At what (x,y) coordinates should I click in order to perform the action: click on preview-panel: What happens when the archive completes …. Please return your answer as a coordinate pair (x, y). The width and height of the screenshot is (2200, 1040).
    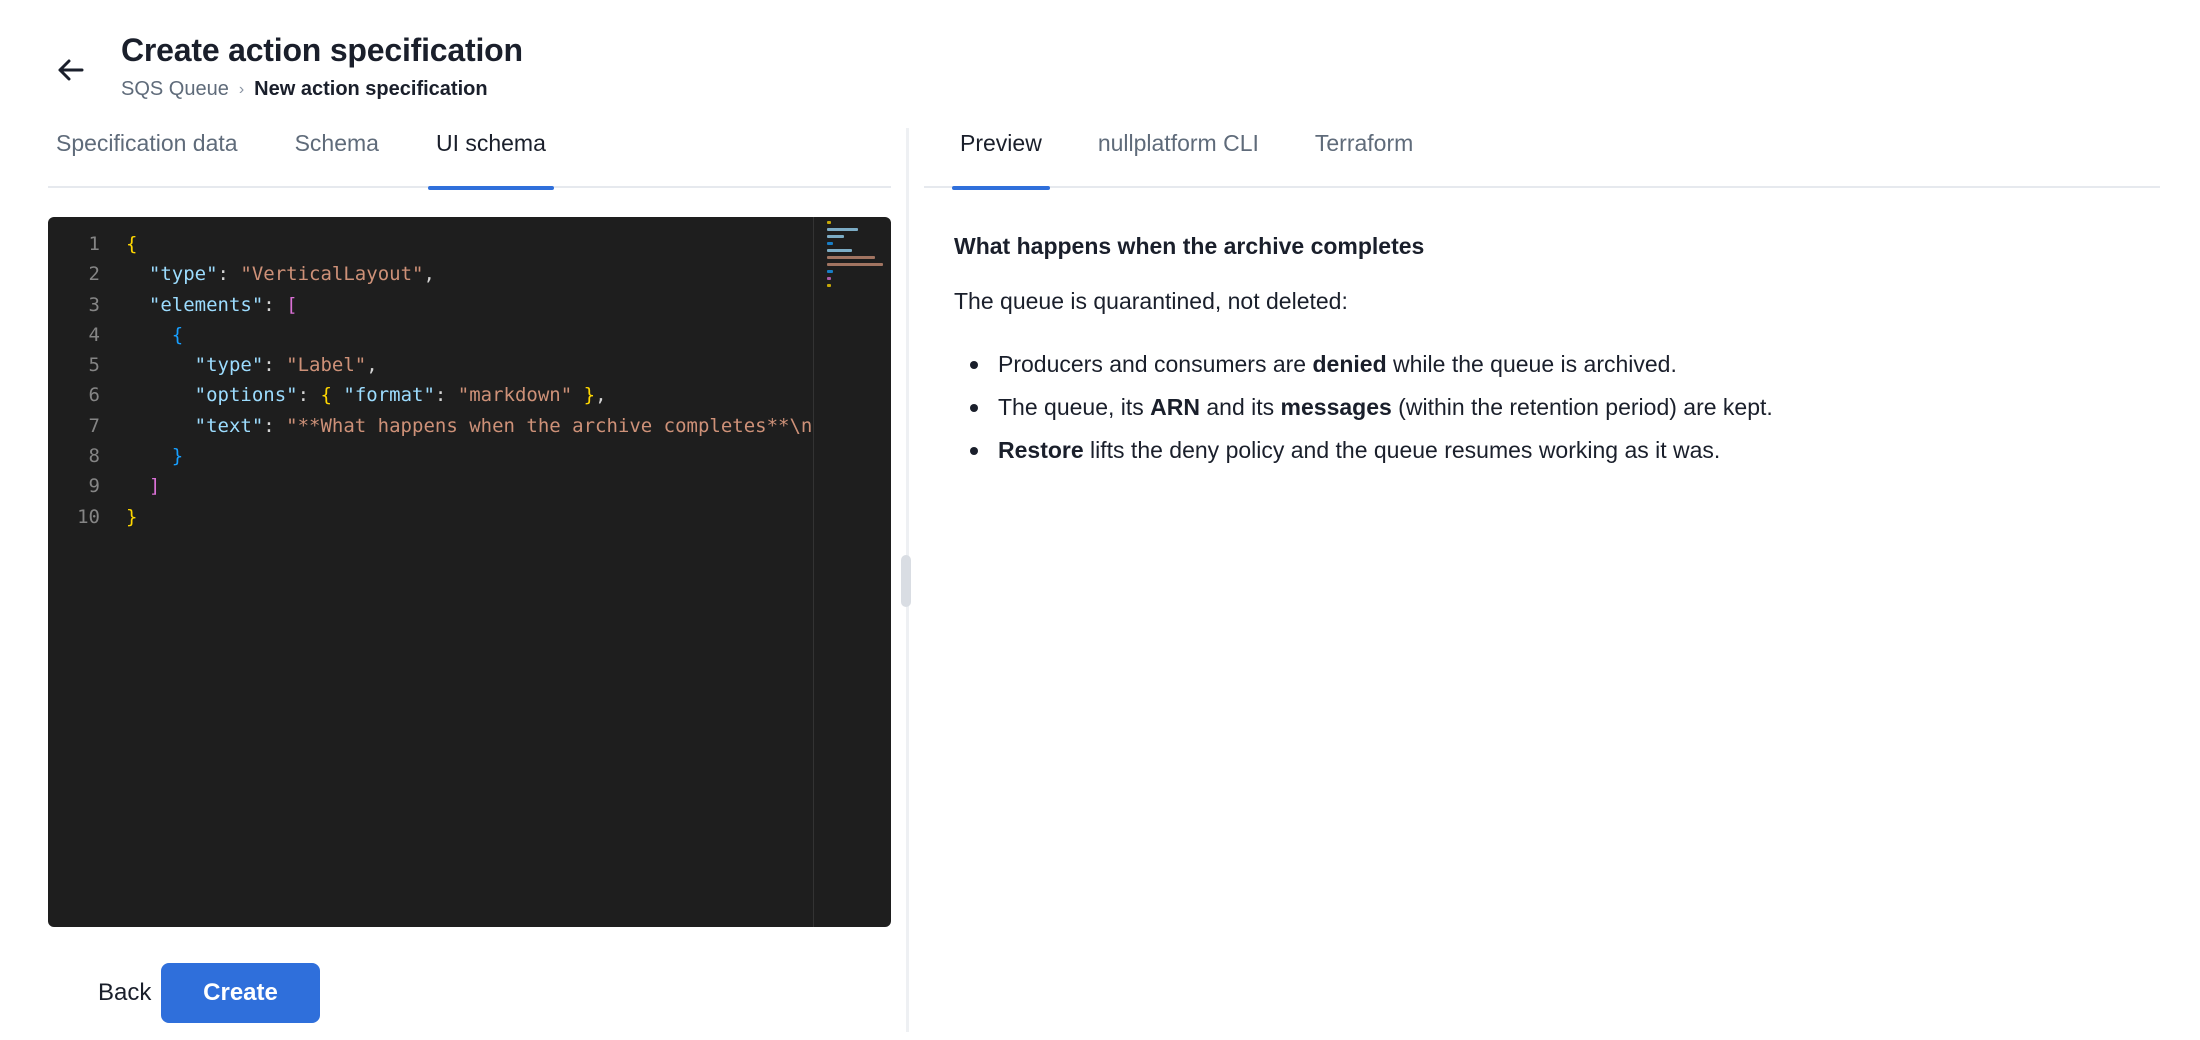
    Looking at the image, I should click on (1544, 352).